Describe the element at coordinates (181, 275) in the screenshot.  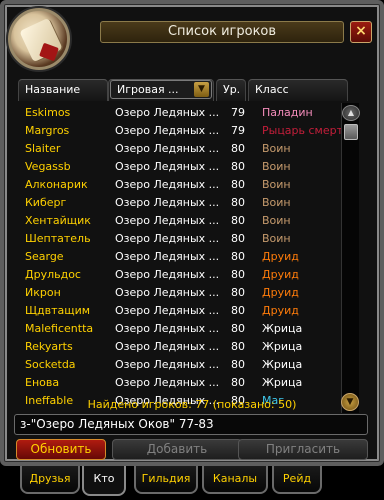
I see `player-row: Друльдос Озеро Ледяных ... 80 Друид` at that location.